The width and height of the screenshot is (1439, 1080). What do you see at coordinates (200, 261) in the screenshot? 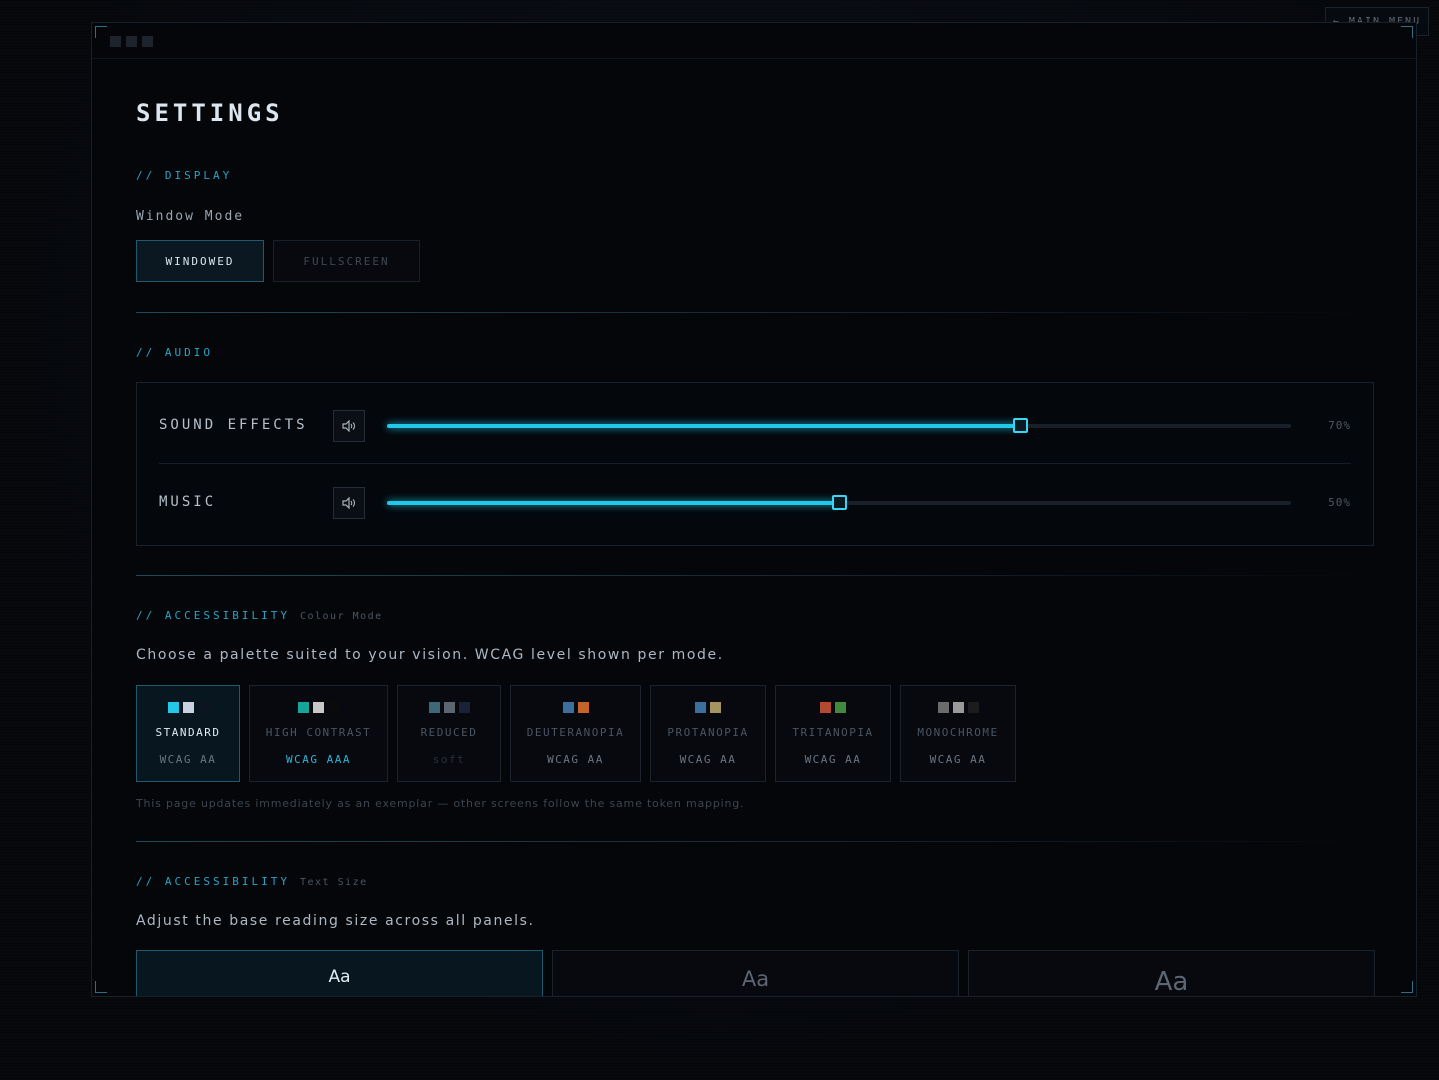
I see `windowed-button: WINDOWED` at bounding box center [200, 261].